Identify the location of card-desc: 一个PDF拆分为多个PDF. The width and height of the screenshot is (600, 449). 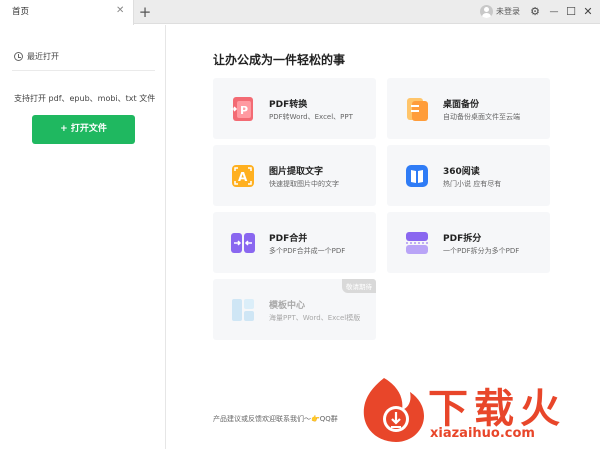
(481, 251).